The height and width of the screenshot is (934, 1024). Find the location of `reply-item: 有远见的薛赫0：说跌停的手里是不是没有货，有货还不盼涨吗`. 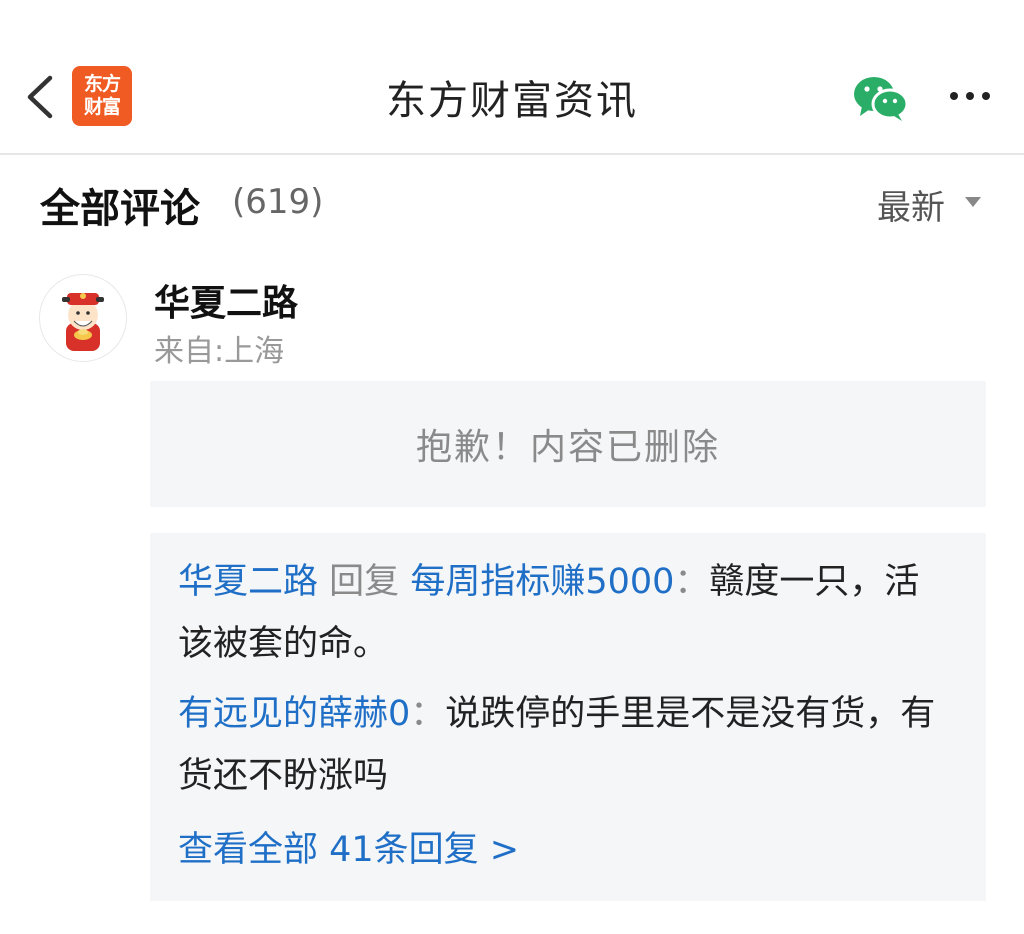

reply-item: 有远见的薛赫0：说跌停的手里是不是没有货，有货还不盼涨吗 is located at coordinates (558, 745).